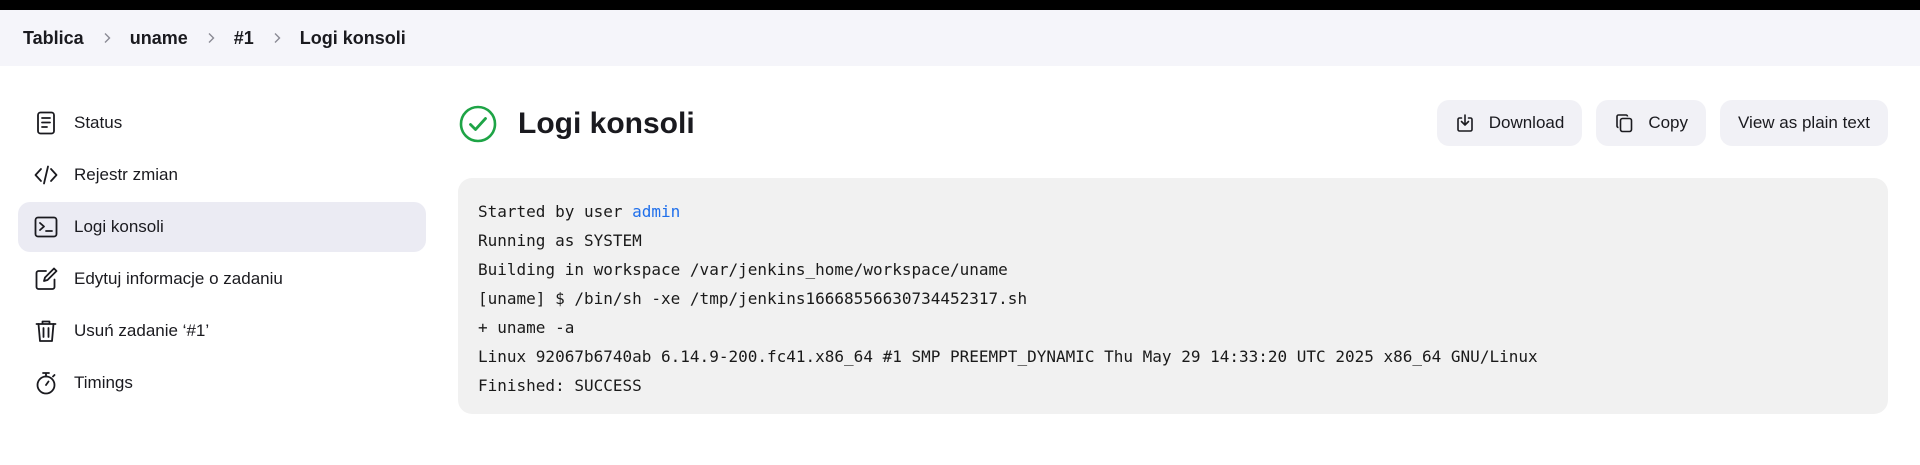  Describe the element at coordinates (1668, 122) in the screenshot. I see `copy-label: Copy` at that location.